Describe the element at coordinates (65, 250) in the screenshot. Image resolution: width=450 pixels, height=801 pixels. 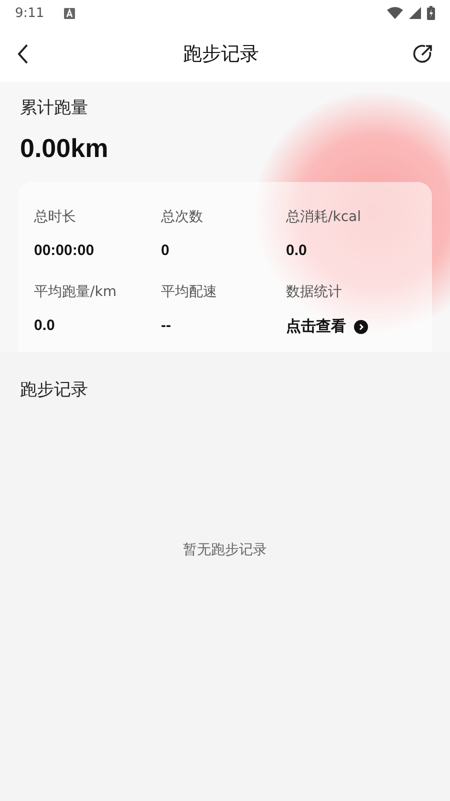
I see `stat-value: 00:00:00` at that location.